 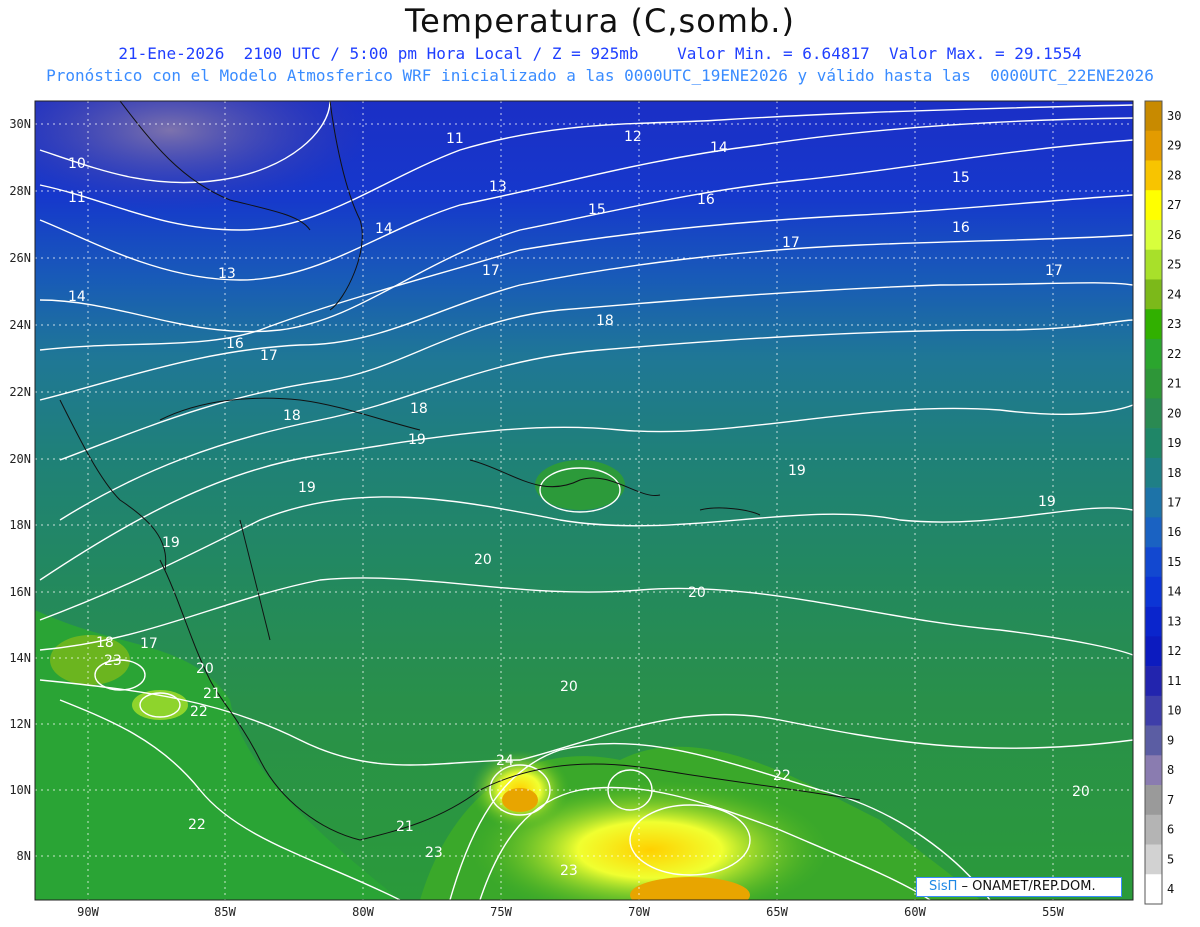 I want to click on colorbar-label: 28, so click(x=1174, y=175).